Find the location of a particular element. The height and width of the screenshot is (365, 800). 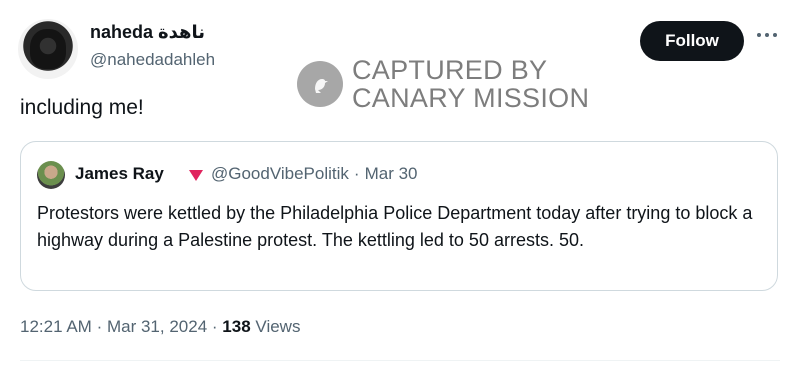

tweet-meta: 12:21 AM · Mar 31, 2024 · 138 Views is located at coordinates (160, 327).